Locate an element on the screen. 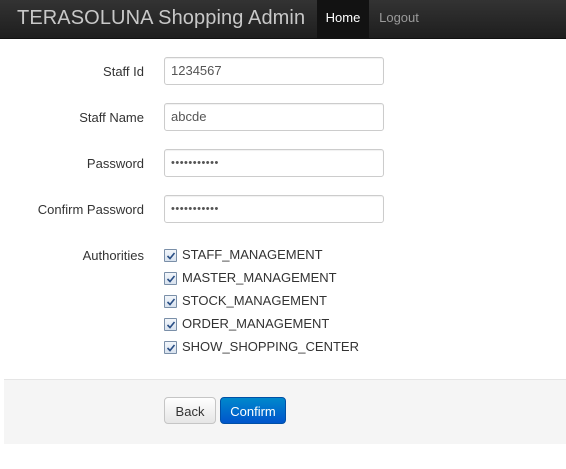 This screenshot has height=469, width=566. nav-home: Home is located at coordinates (343, 19).